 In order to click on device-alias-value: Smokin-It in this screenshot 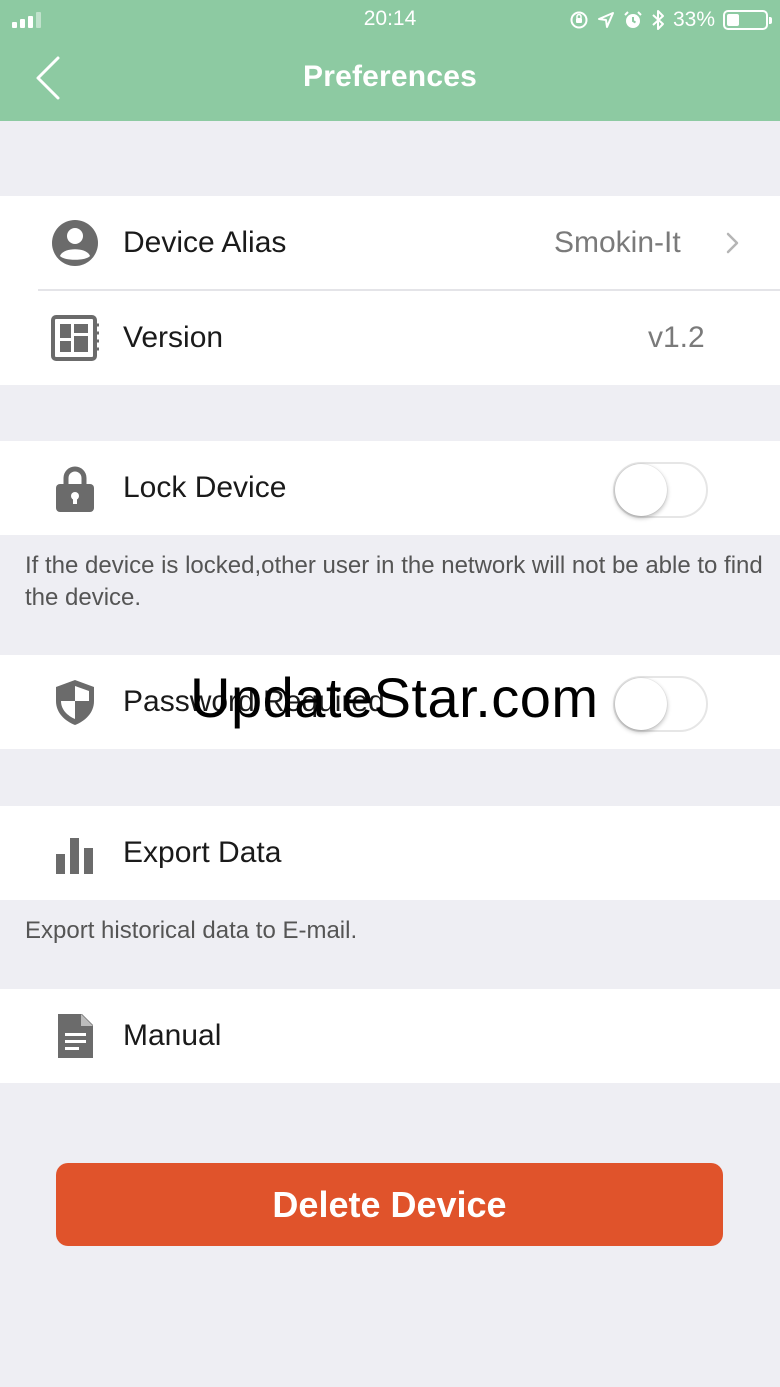, I will do `click(617, 242)`.